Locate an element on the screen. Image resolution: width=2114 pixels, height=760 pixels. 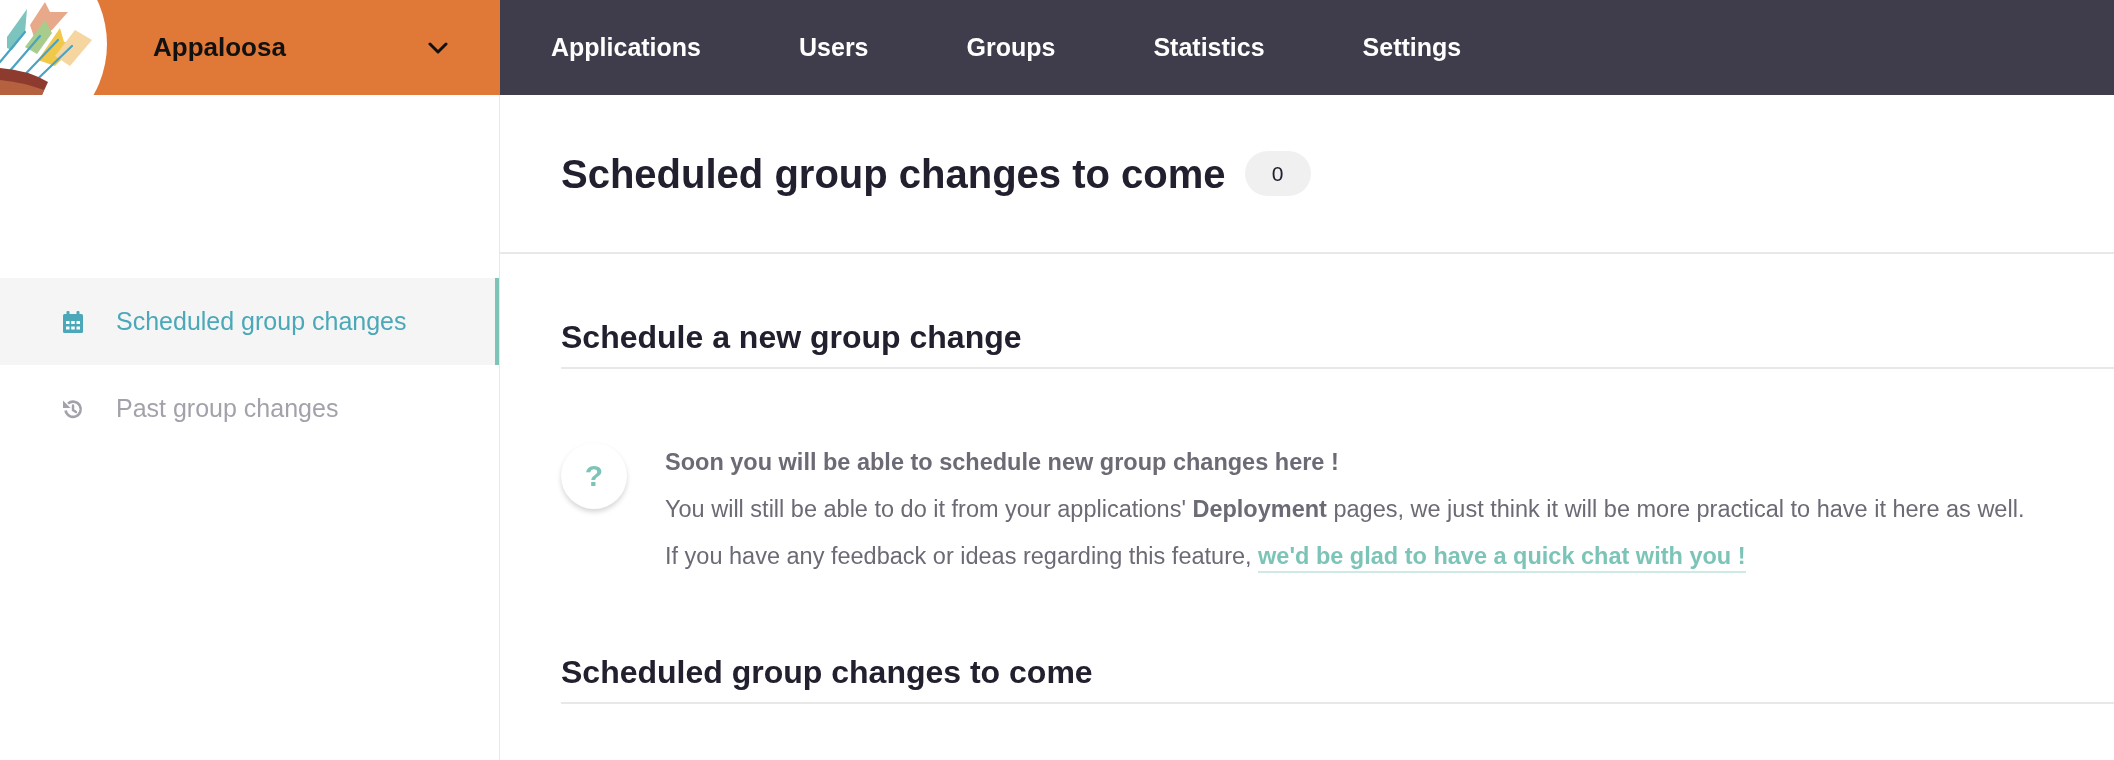
logo-icon is located at coordinates (55, 47).